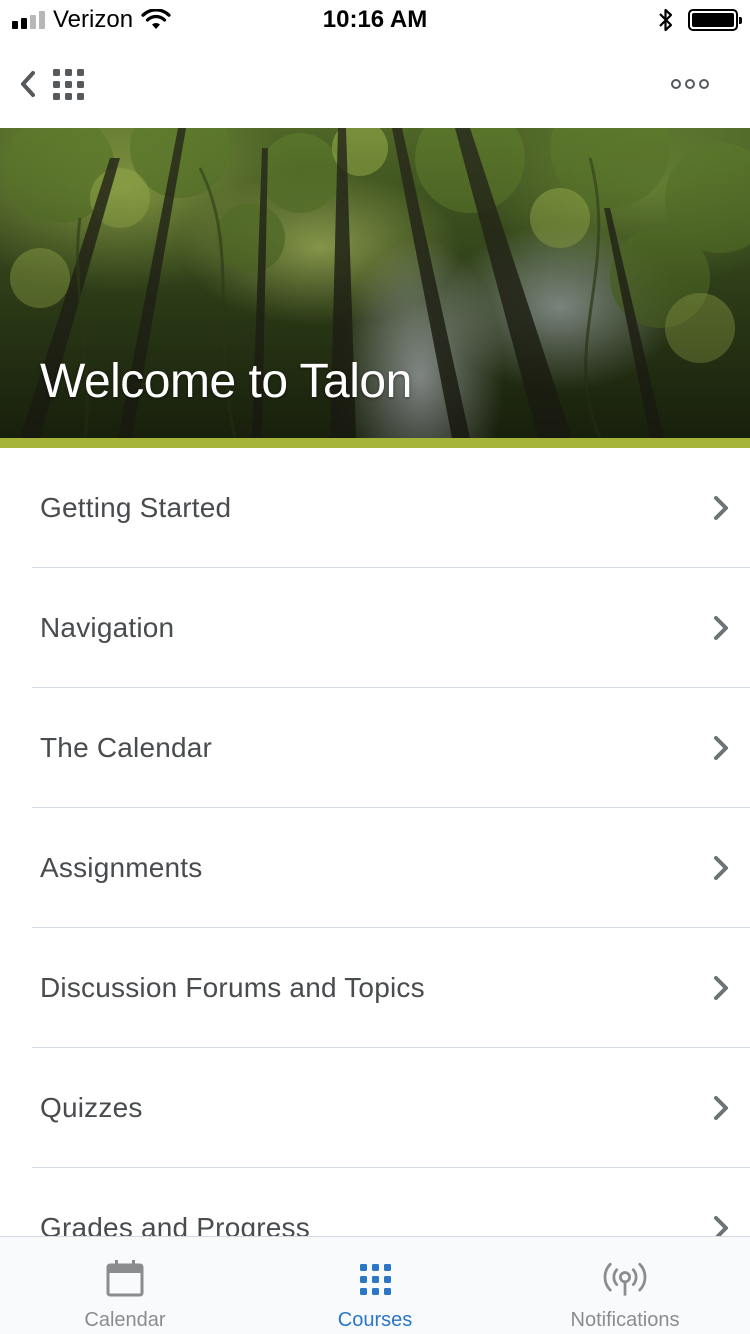 The width and height of the screenshot is (750, 1334). What do you see at coordinates (375, 508) in the screenshot?
I see `topic-row-getting-started: Getting Started` at bounding box center [375, 508].